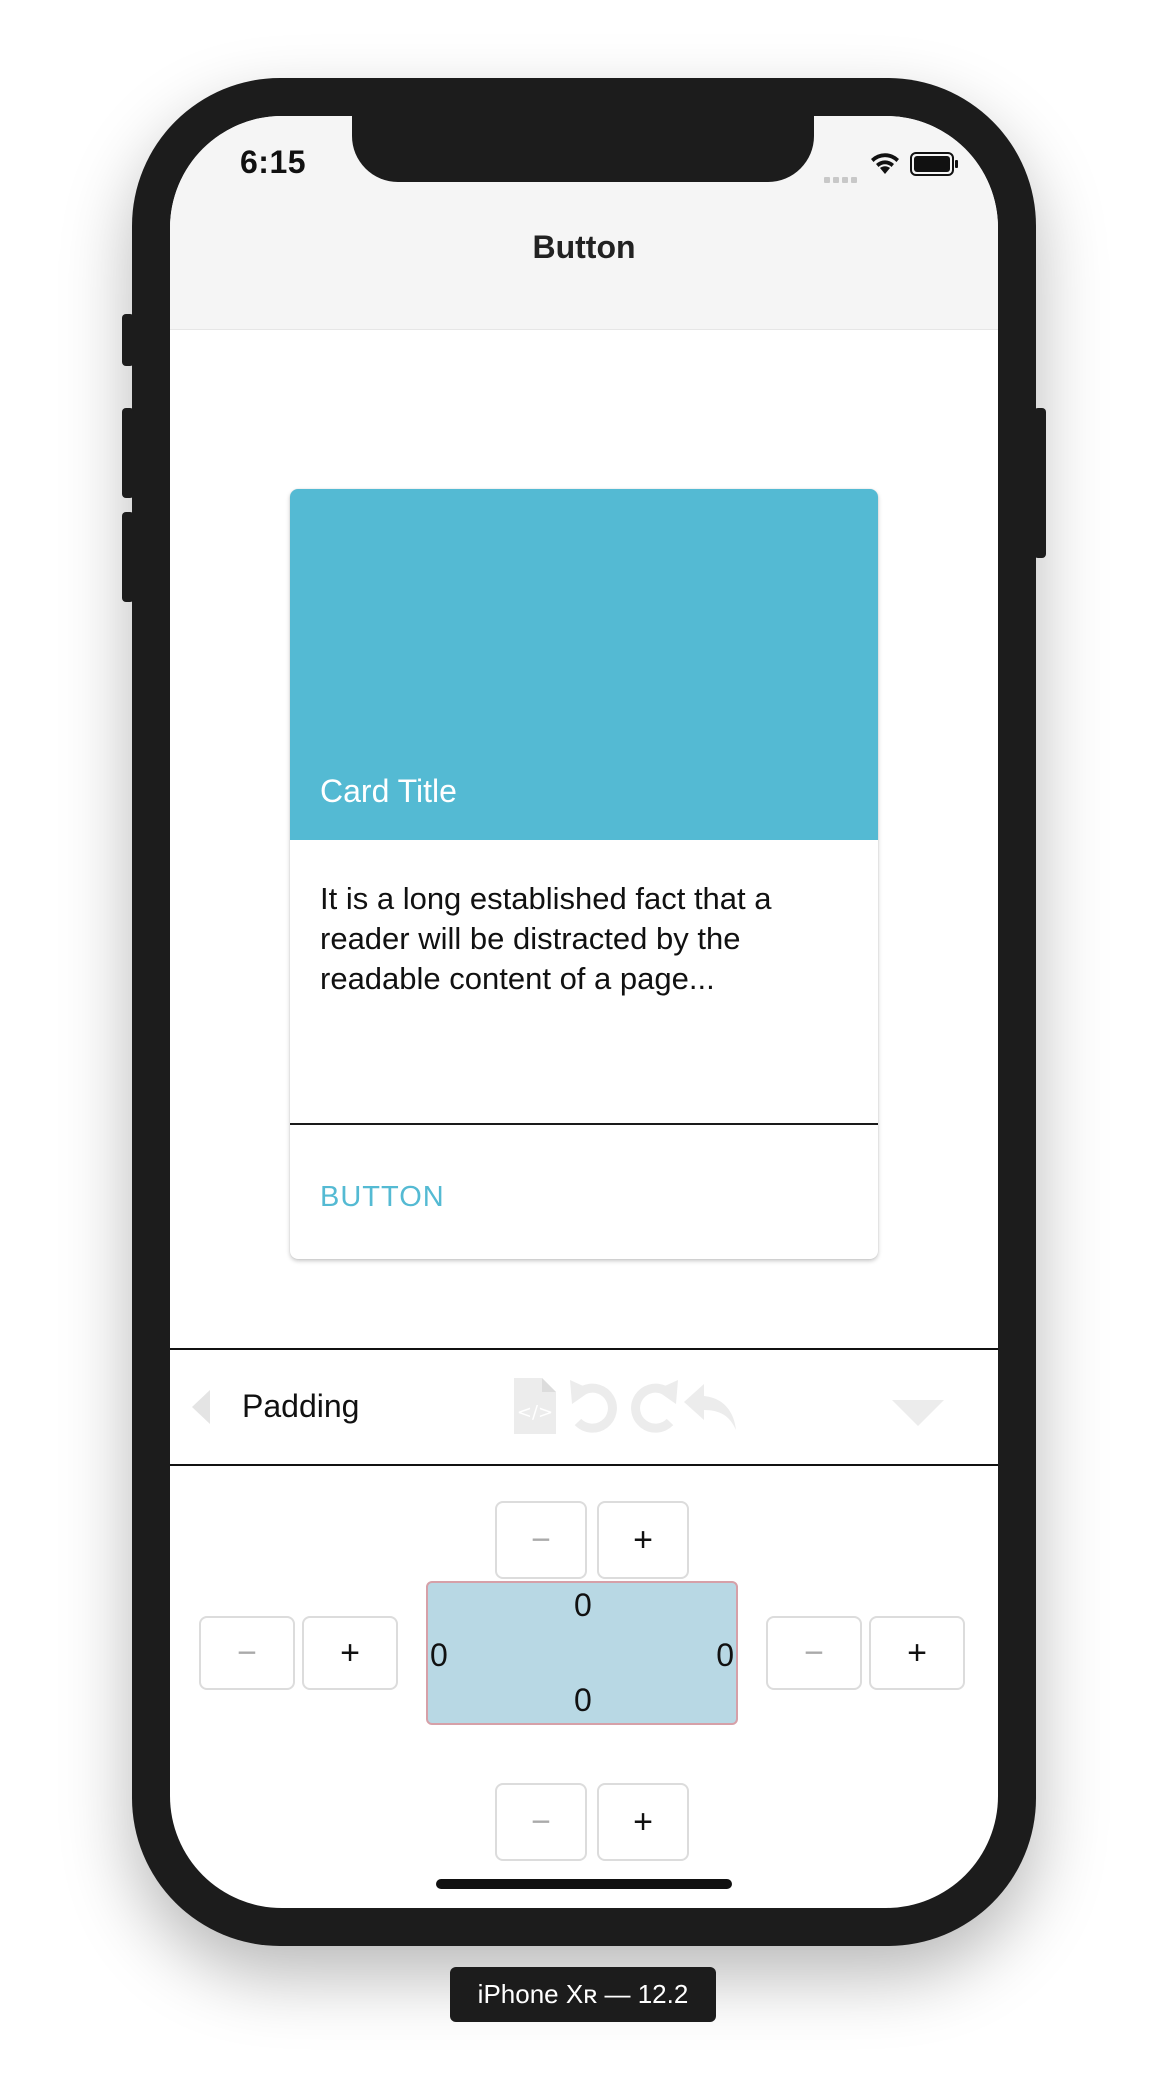 The width and height of the screenshot is (1168, 2096). What do you see at coordinates (582, 1653) in the screenshot?
I see `padding-preview-box: 0 0 0 0` at bounding box center [582, 1653].